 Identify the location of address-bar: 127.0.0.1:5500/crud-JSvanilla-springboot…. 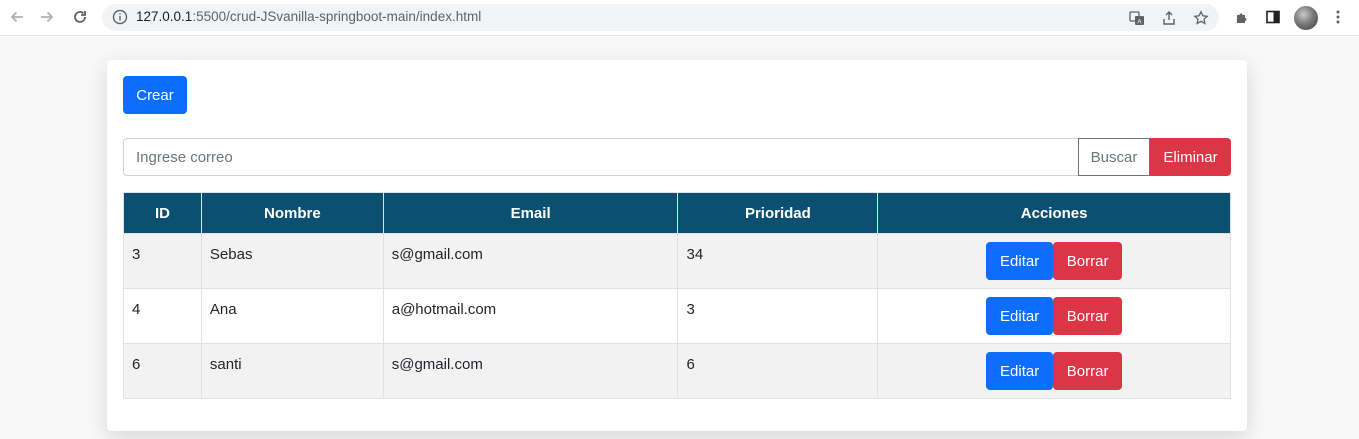
(660, 17).